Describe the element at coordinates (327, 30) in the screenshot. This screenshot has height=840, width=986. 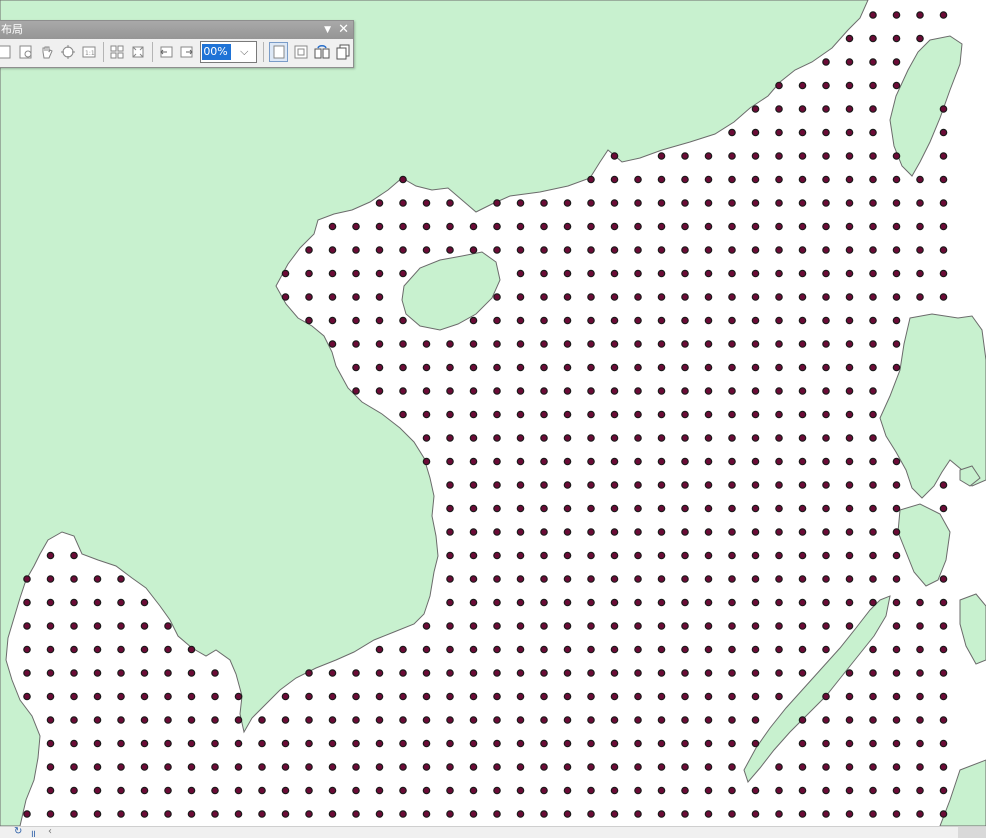
I see `triangle-down-icon: ▼` at that location.